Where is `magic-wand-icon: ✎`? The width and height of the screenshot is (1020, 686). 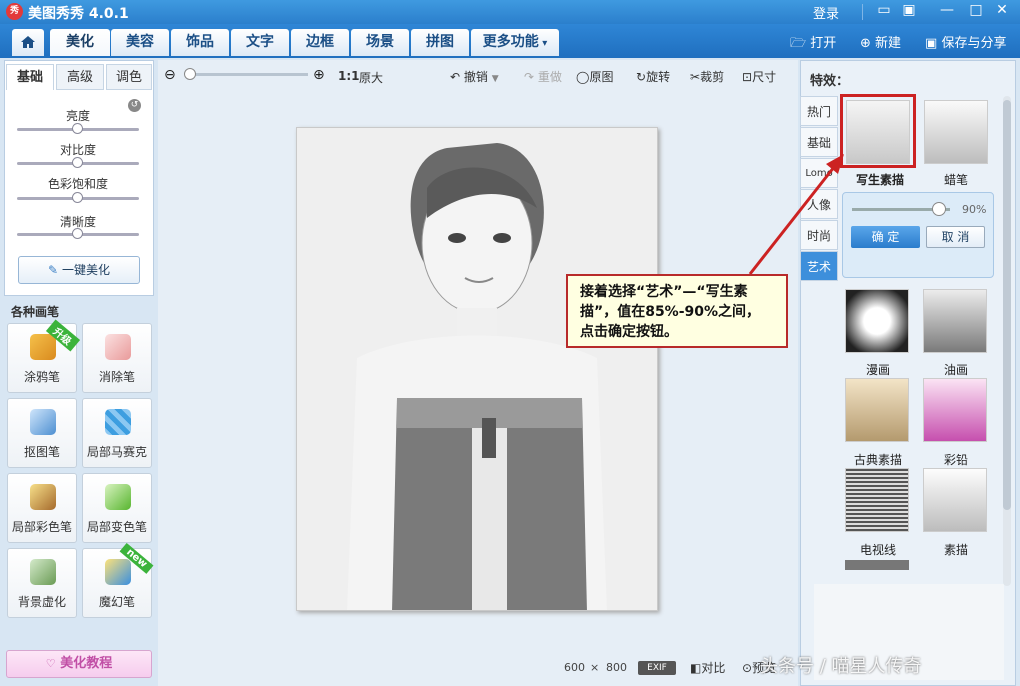 magic-wand-icon: ✎ is located at coordinates (53, 270).